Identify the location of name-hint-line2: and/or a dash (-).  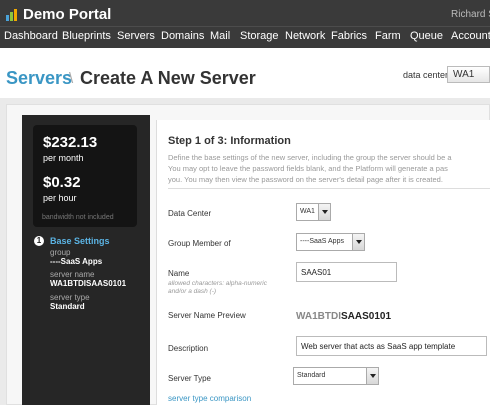
(192, 291).